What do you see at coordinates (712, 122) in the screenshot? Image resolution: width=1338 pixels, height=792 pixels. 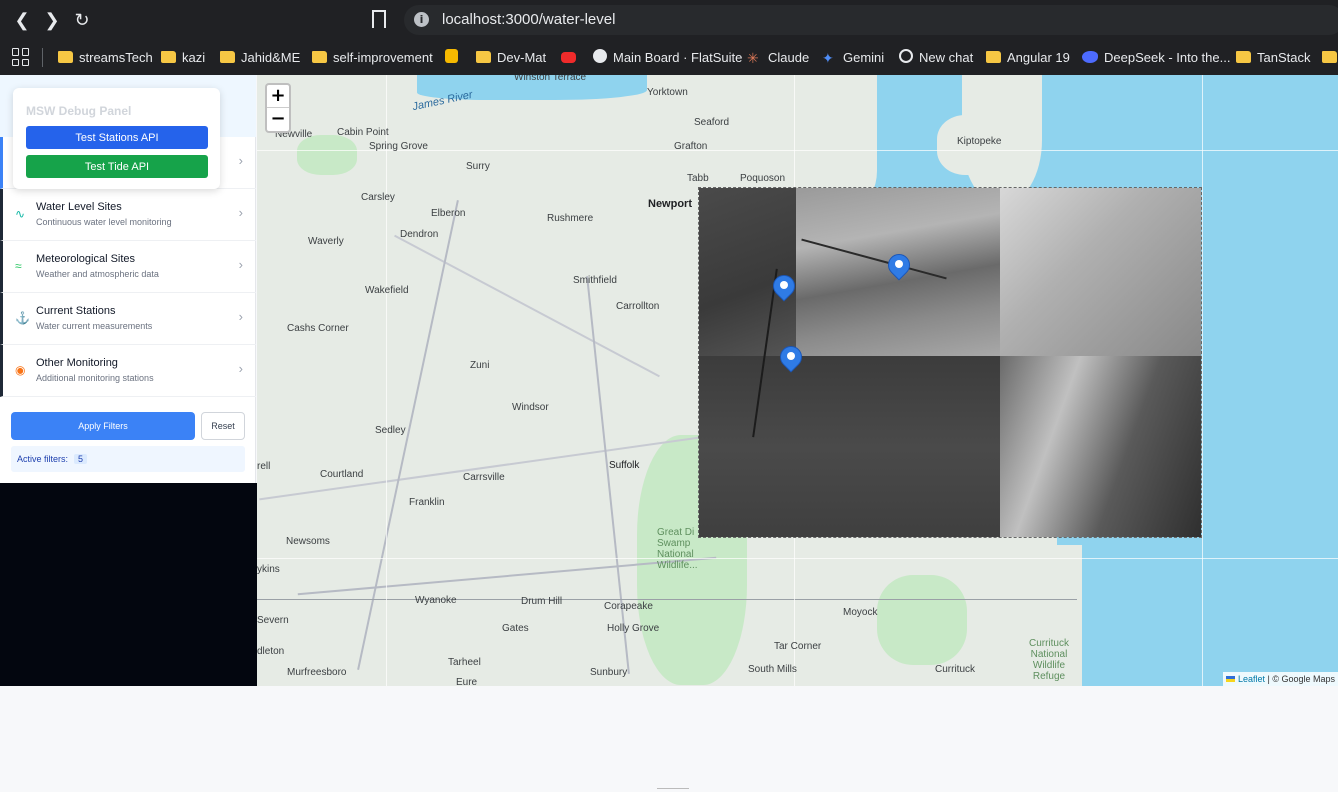 I see `town-label: Seaford` at bounding box center [712, 122].